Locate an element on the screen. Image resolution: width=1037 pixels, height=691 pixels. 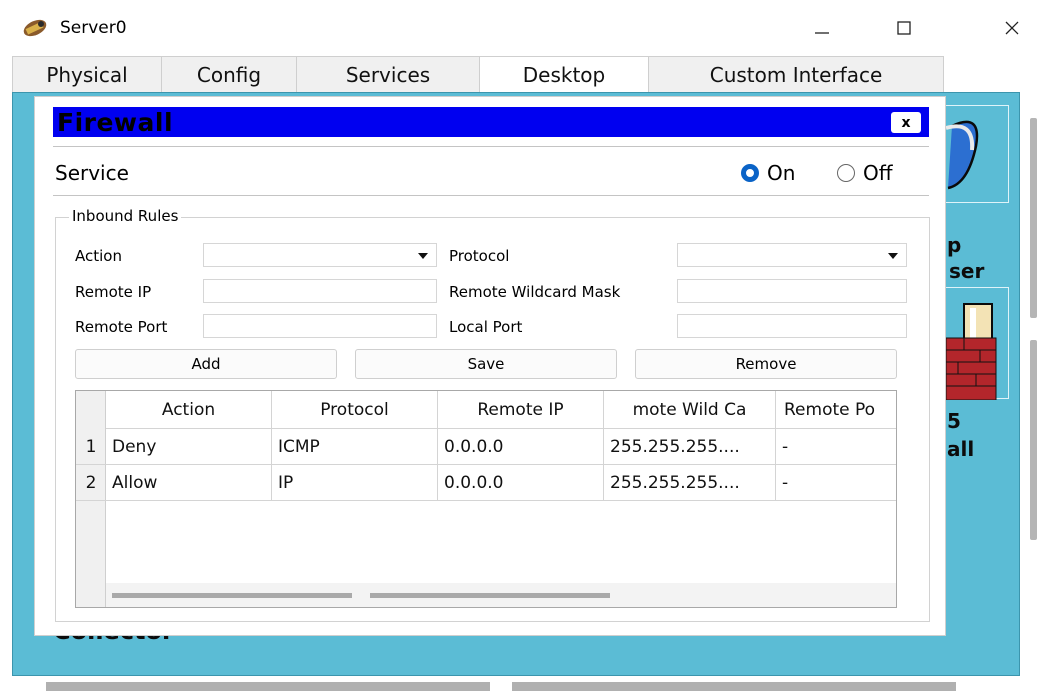
table-row: 2 Allow IP 0.0.0.0 255.255.255.... - is located at coordinates (486, 483).